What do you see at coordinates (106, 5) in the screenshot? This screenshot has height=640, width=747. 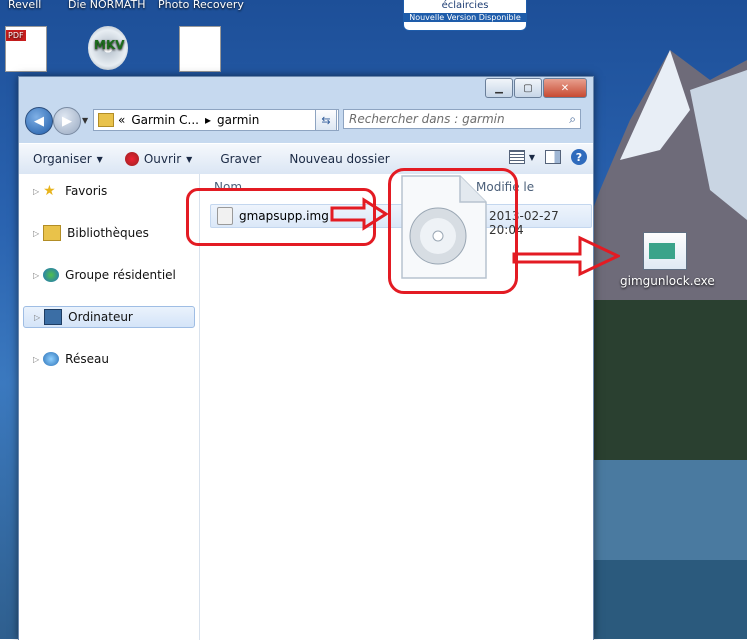 I see `desktop-top-label-2: Die NORMATH` at bounding box center [106, 5].